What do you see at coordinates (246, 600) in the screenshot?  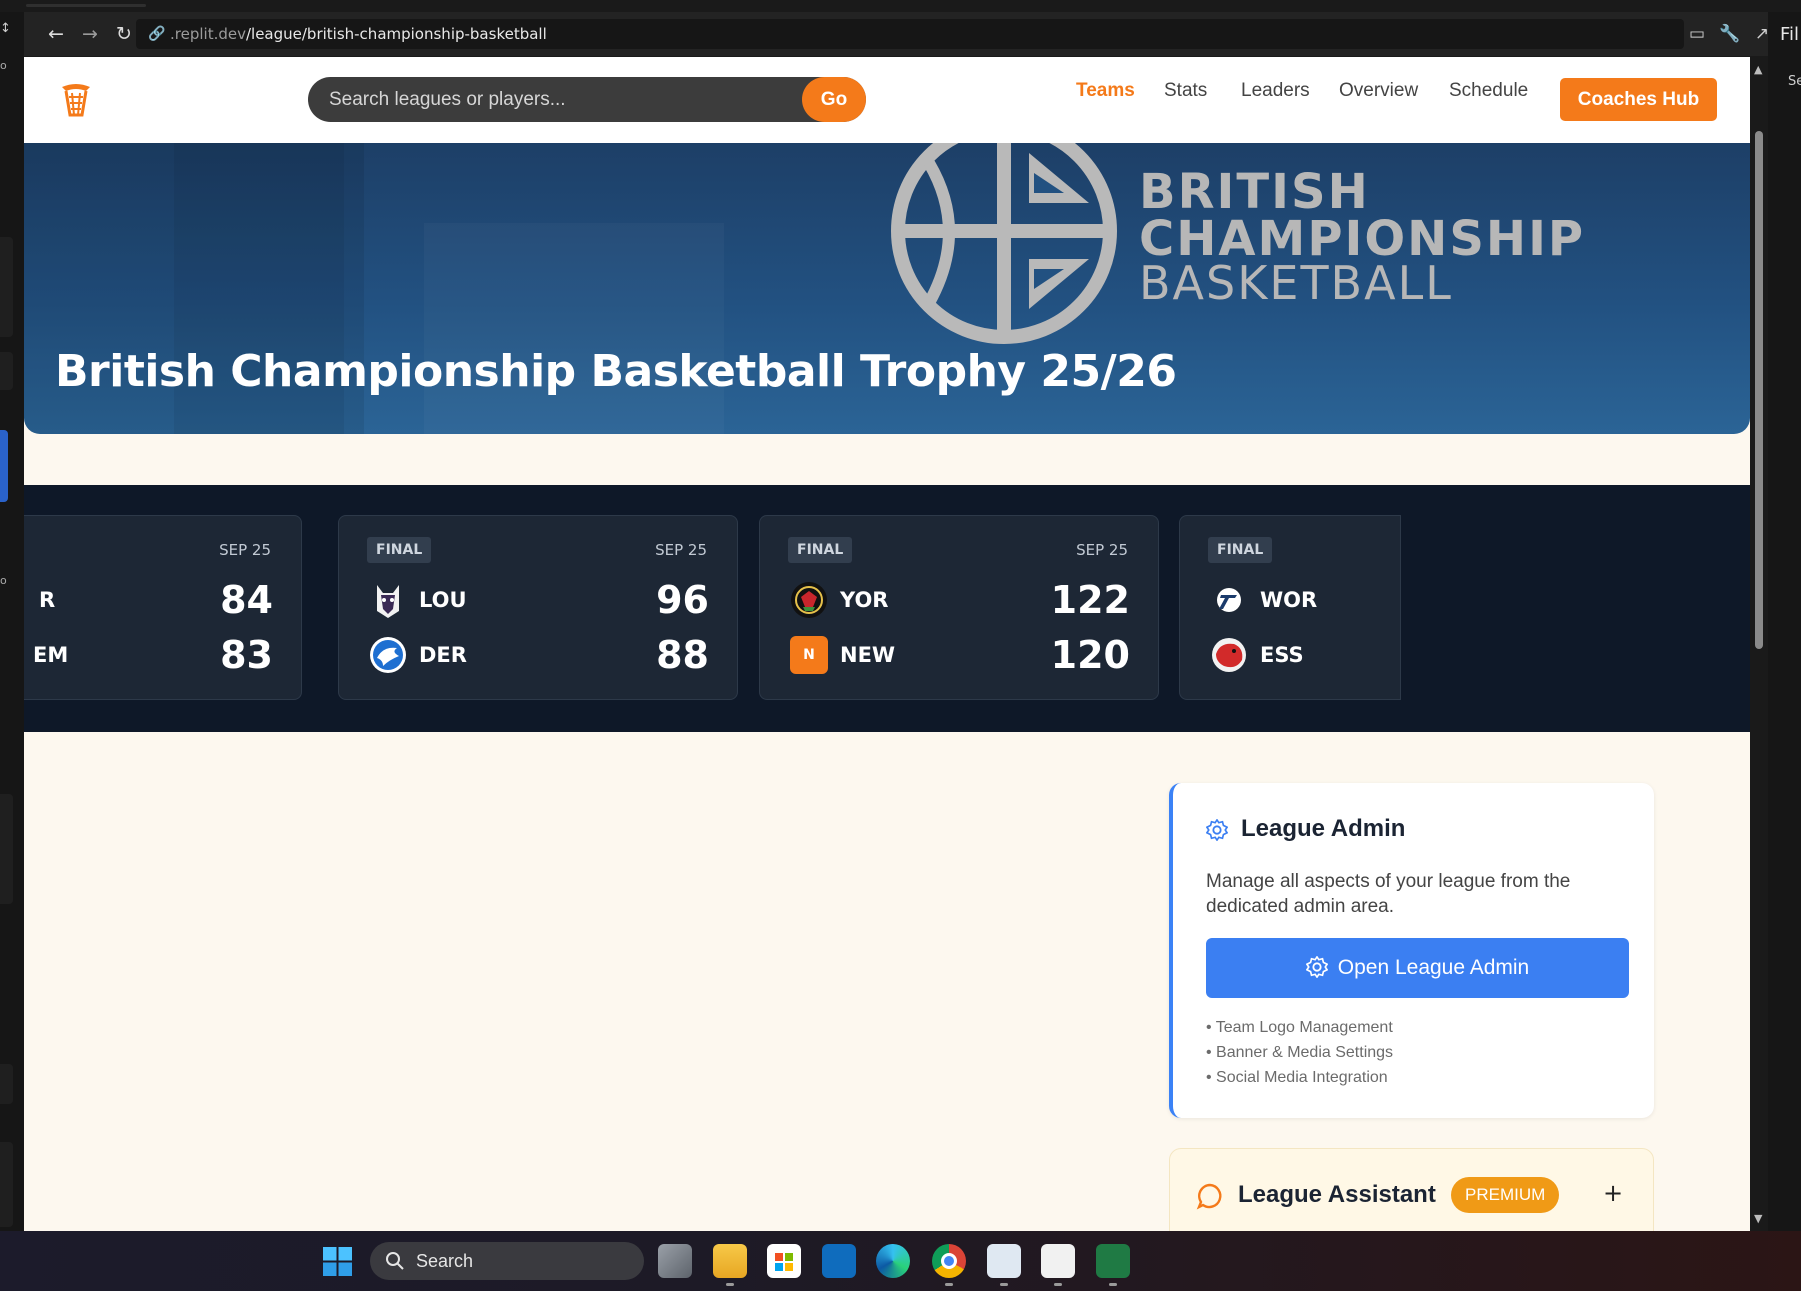 I see `team-score: 84` at bounding box center [246, 600].